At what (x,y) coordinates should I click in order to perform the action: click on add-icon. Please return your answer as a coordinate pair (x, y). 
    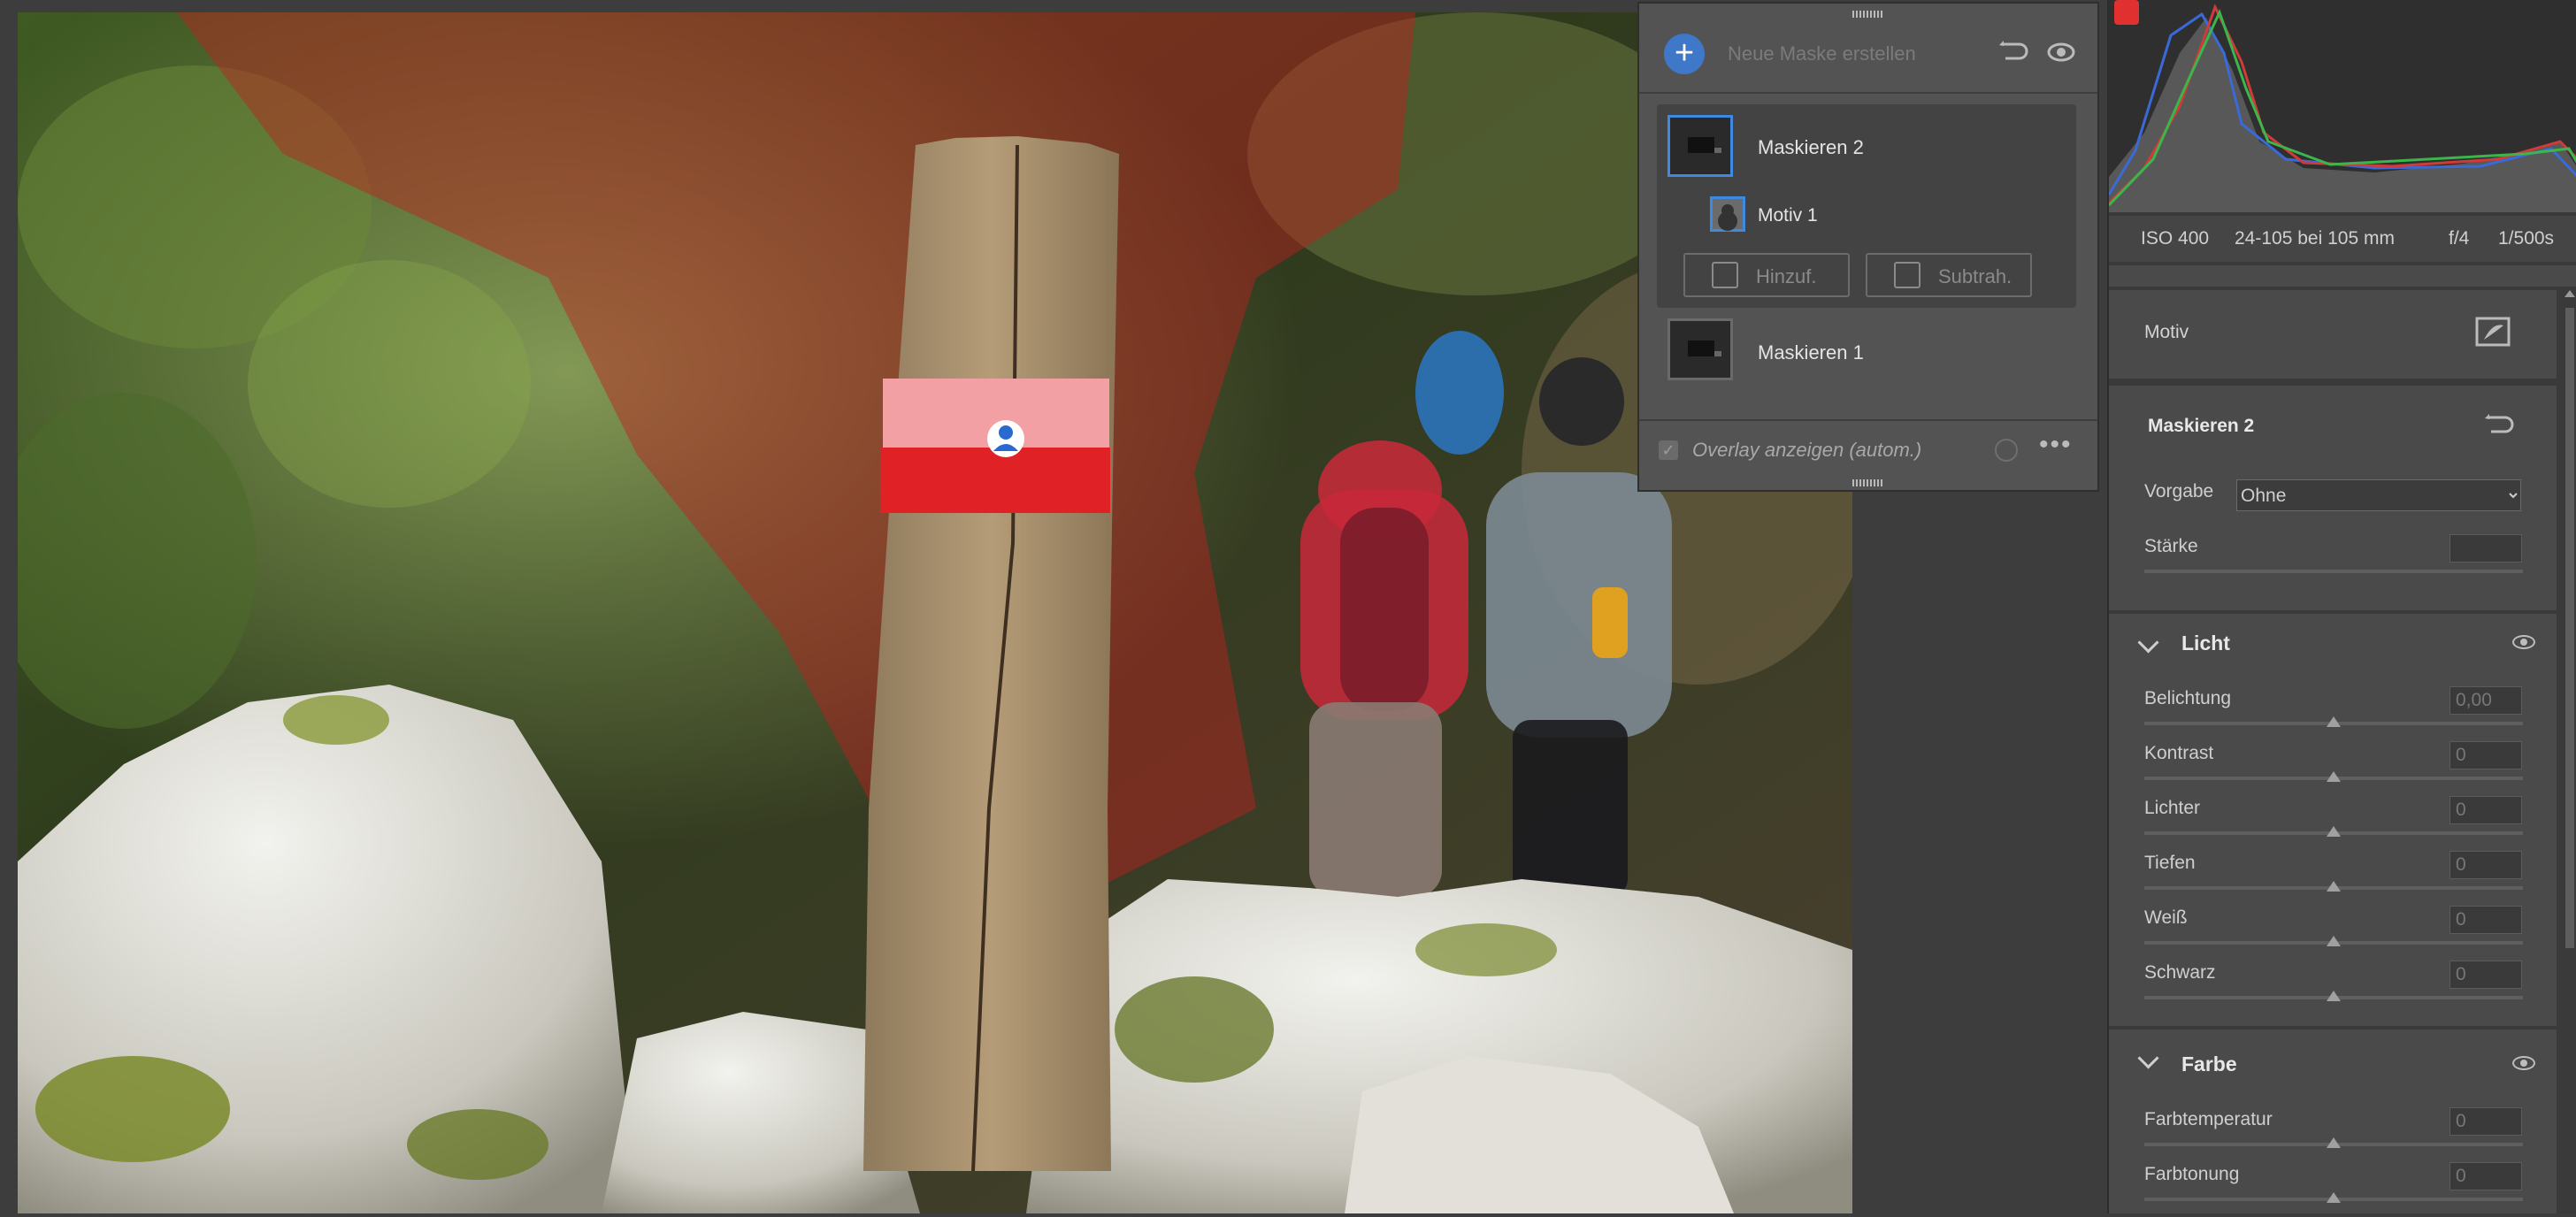
    Looking at the image, I should click on (1725, 275).